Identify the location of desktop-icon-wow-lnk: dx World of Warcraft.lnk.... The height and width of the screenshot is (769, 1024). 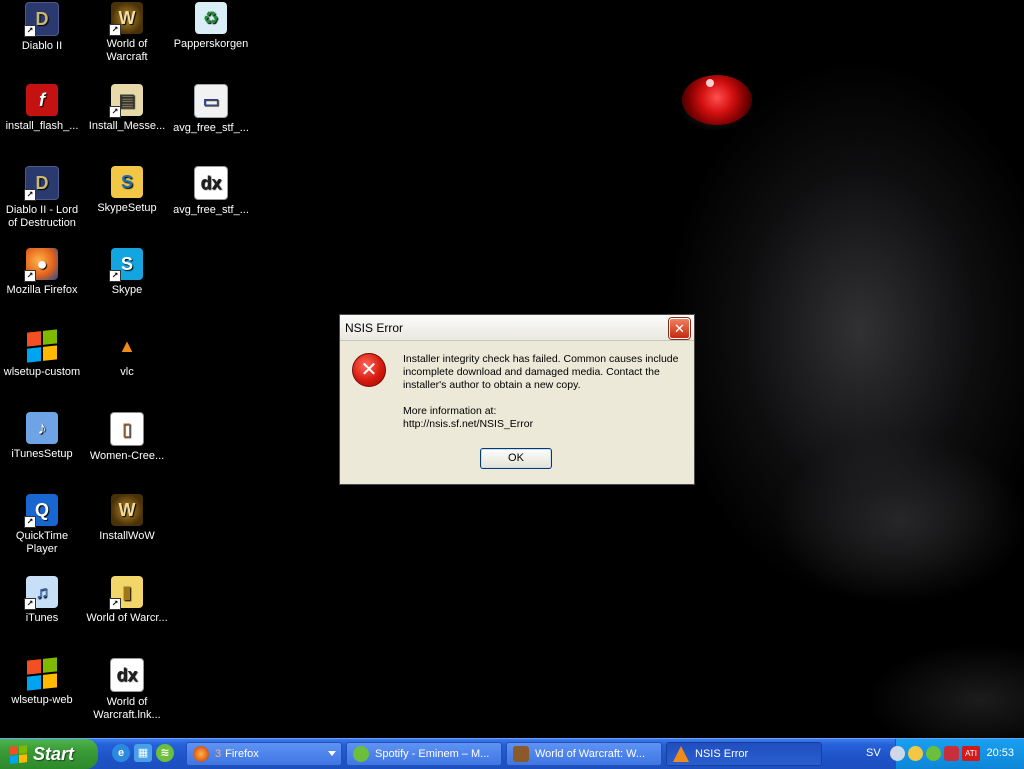
(127, 690).